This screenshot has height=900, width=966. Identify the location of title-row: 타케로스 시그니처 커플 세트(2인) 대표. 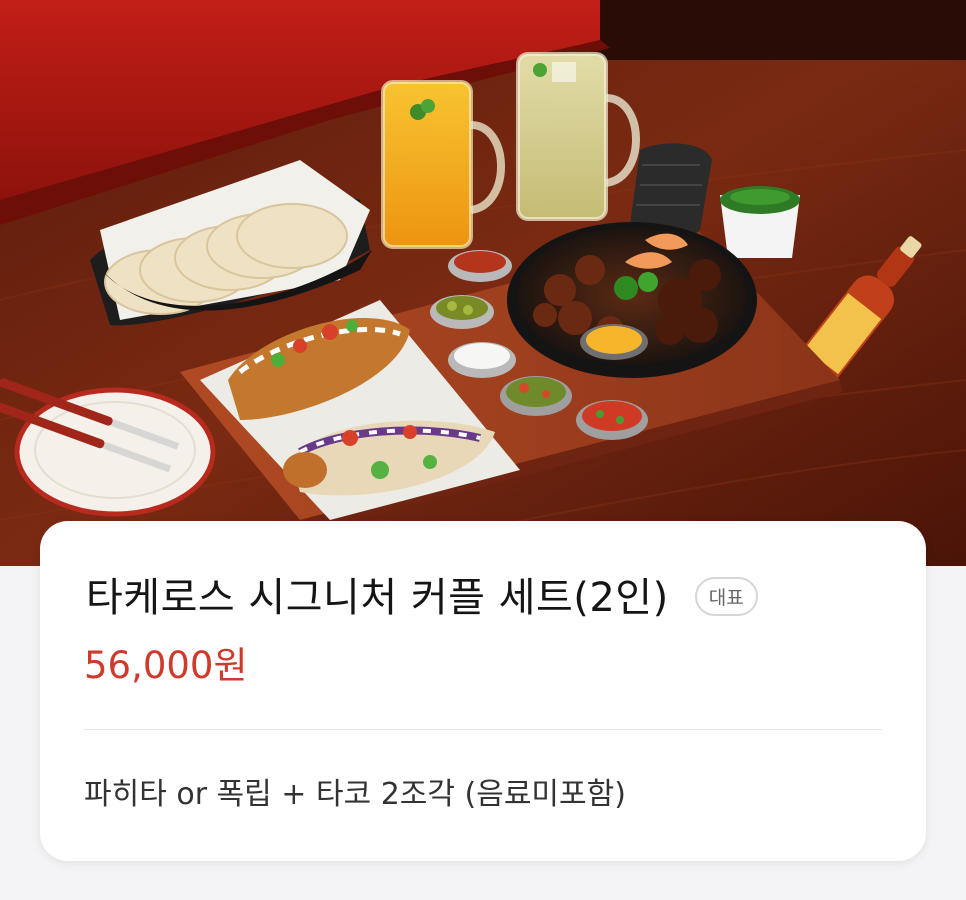
(422, 594).